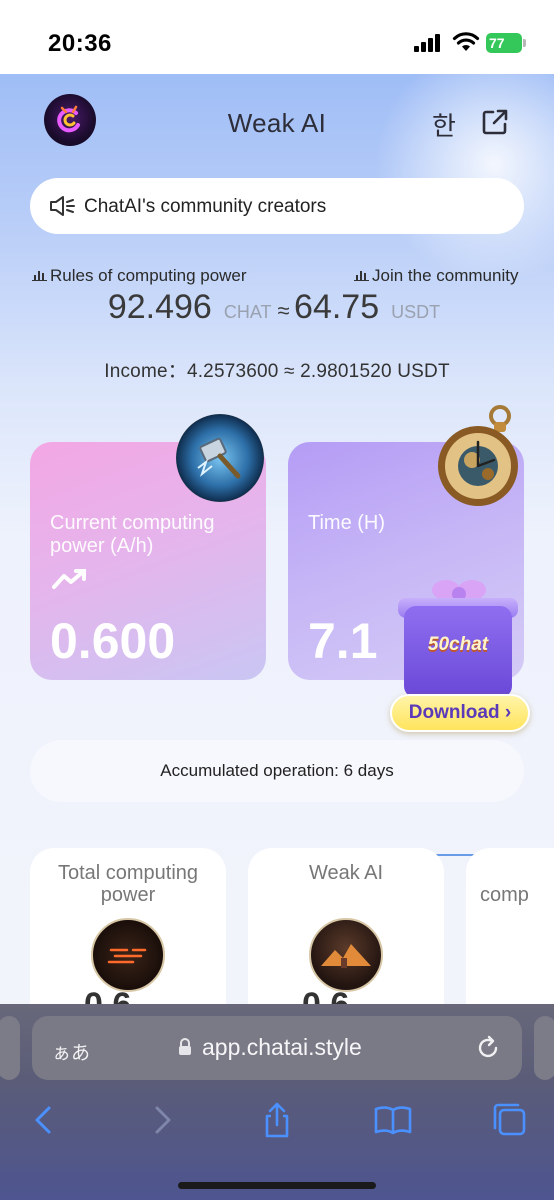 This screenshot has height=1200, width=554. I want to click on hammer-badge-icon, so click(220, 458).